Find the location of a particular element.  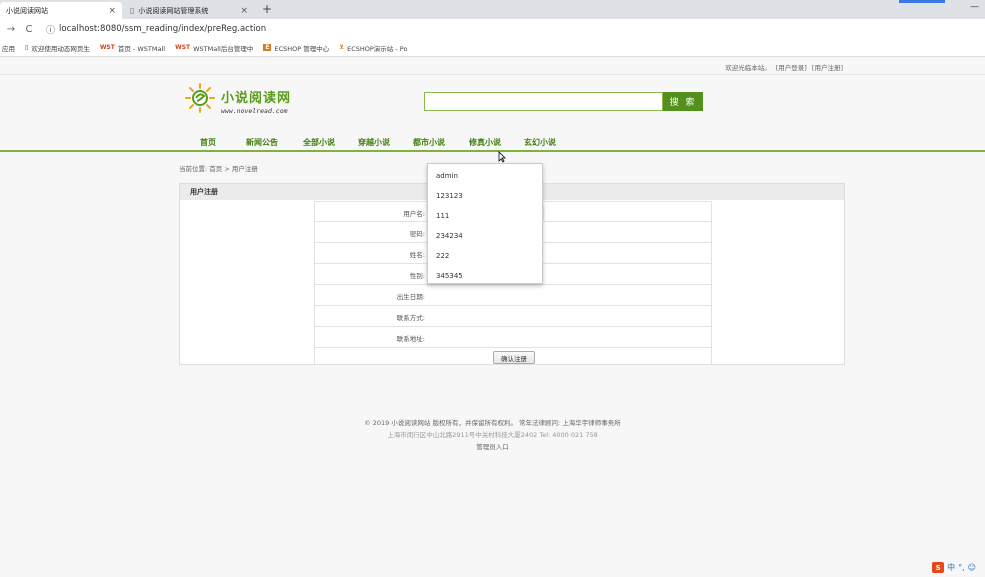

form-row-submit: 确认注册 is located at coordinates (513, 356).